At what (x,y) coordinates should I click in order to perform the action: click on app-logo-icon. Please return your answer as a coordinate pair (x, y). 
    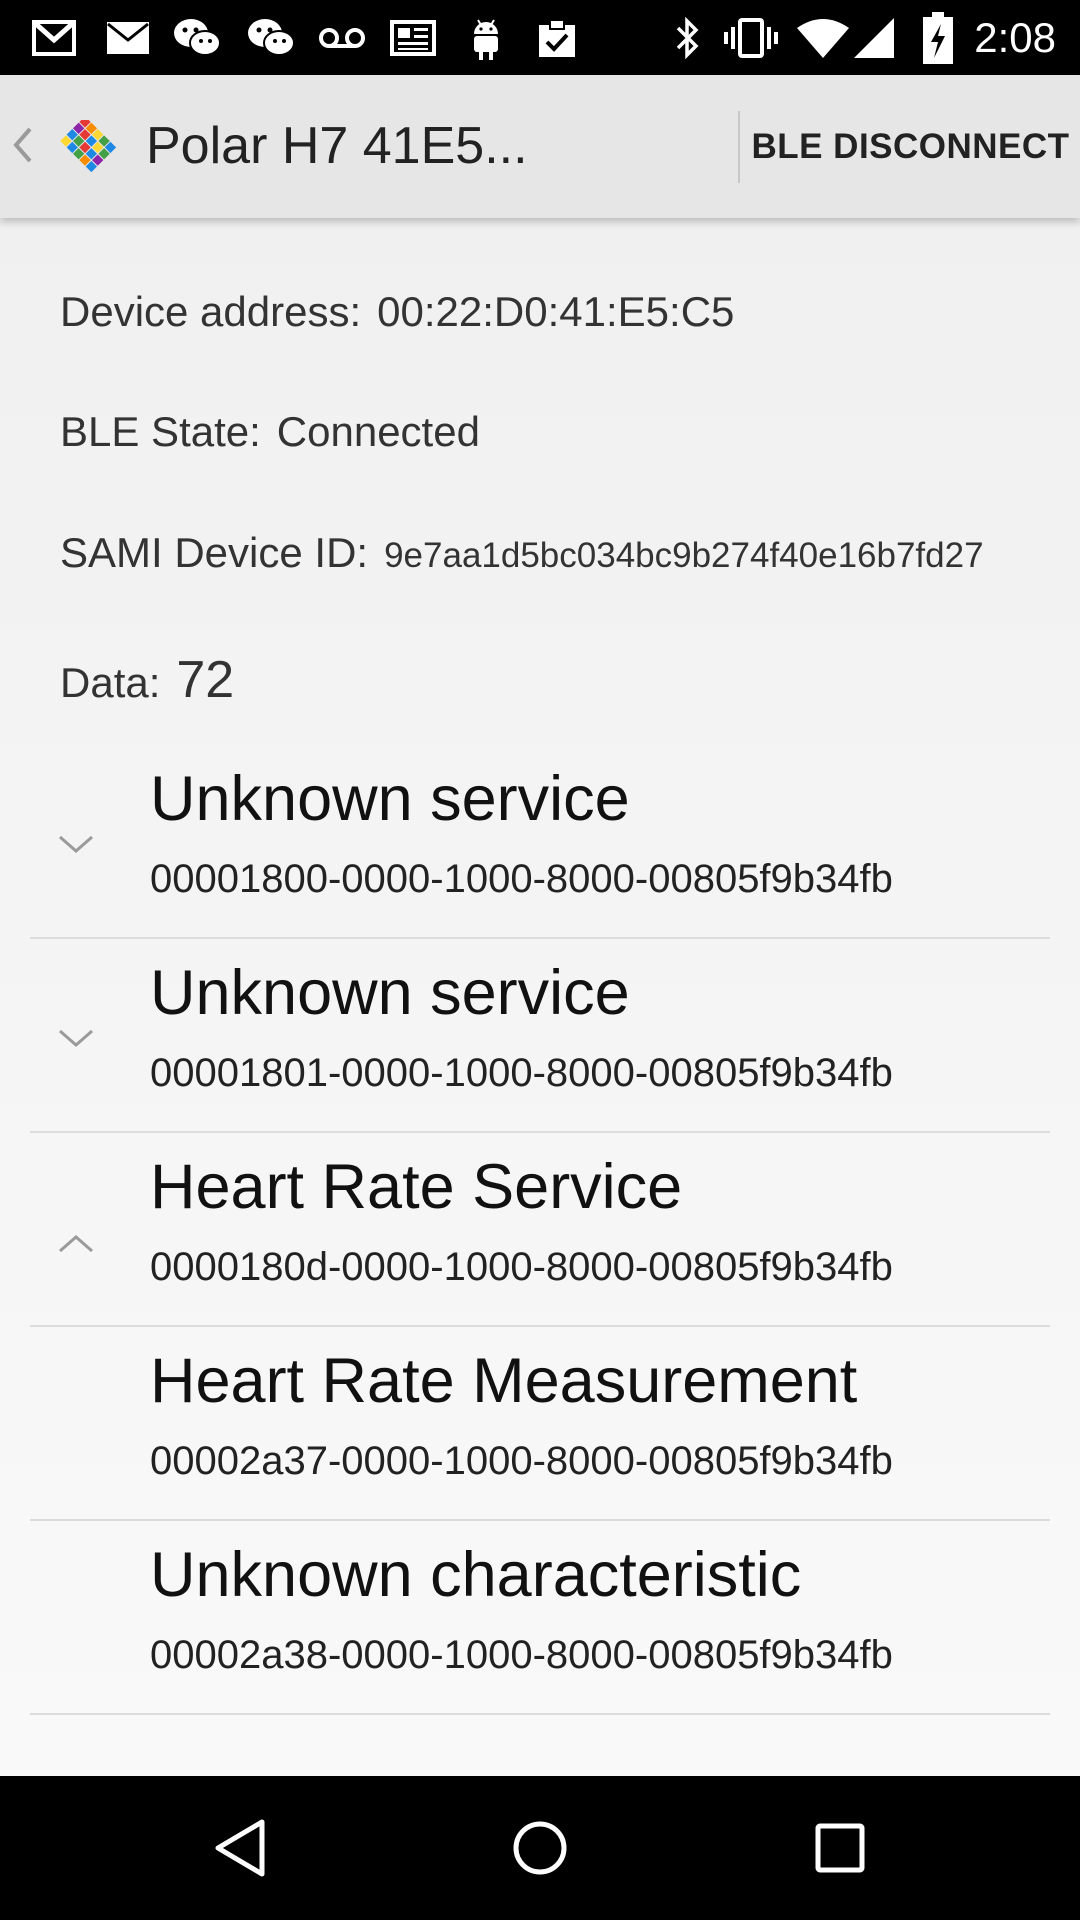
    Looking at the image, I should click on (85, 146).